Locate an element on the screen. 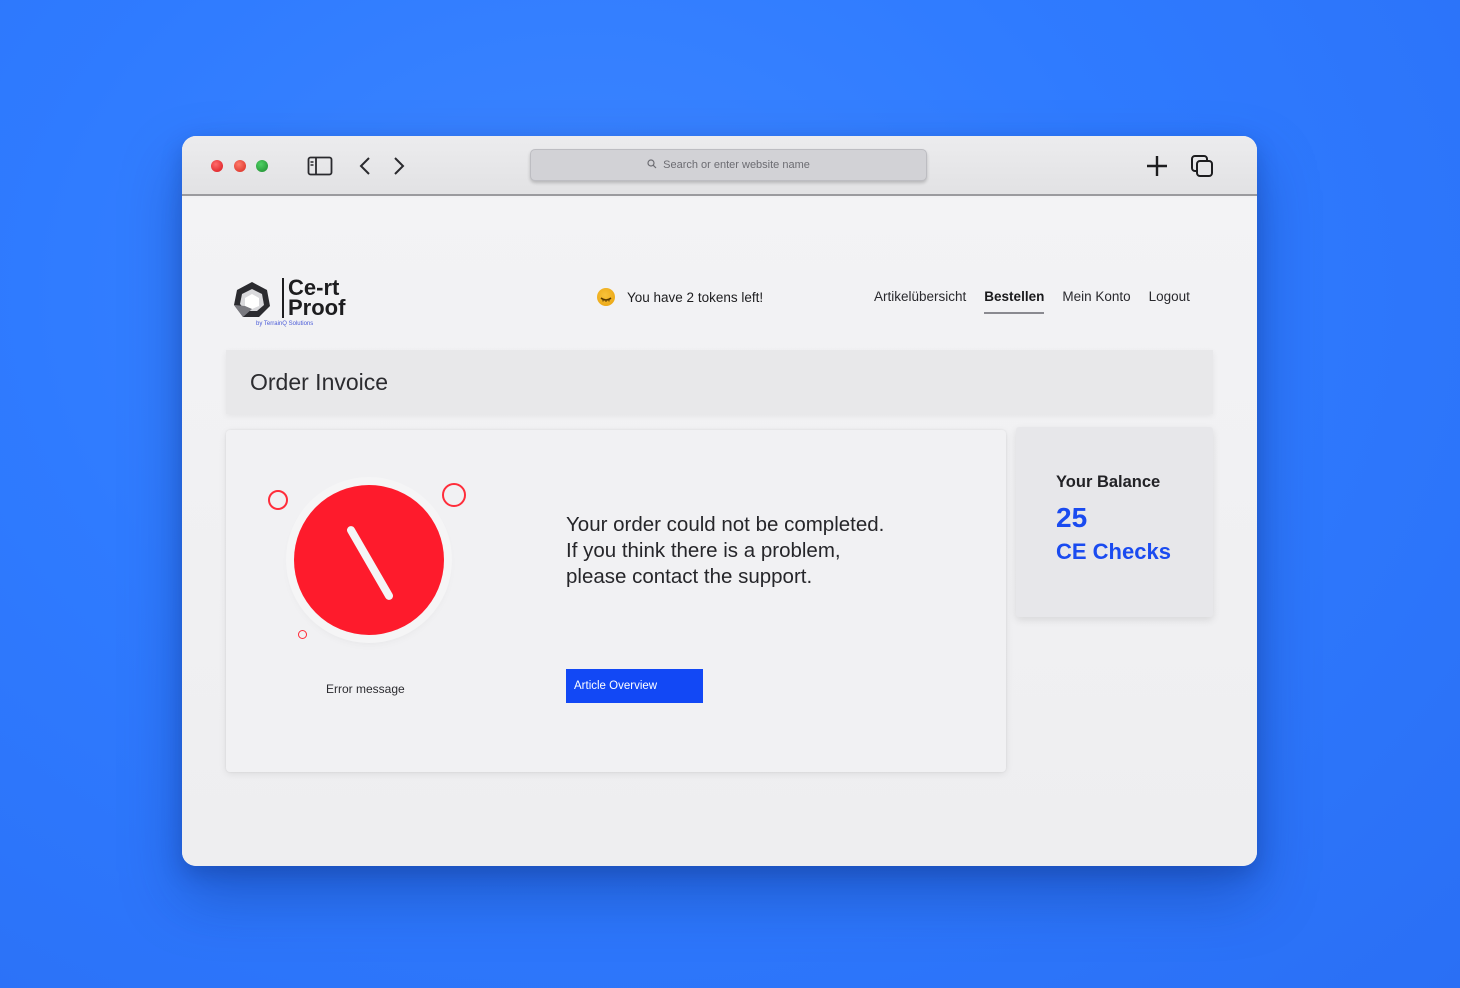 The height and width of the screenshot is (988, 1460). logo-line2: Proof is located at coordinates (317, 307).